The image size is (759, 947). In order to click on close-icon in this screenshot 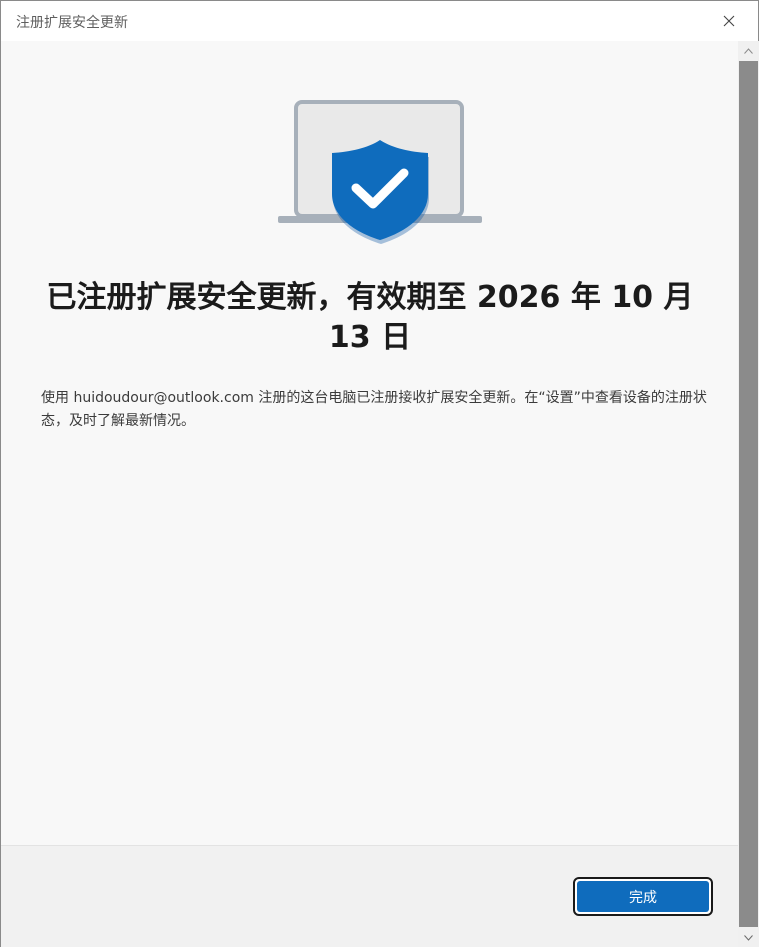, I will do `click(729, 21)`.